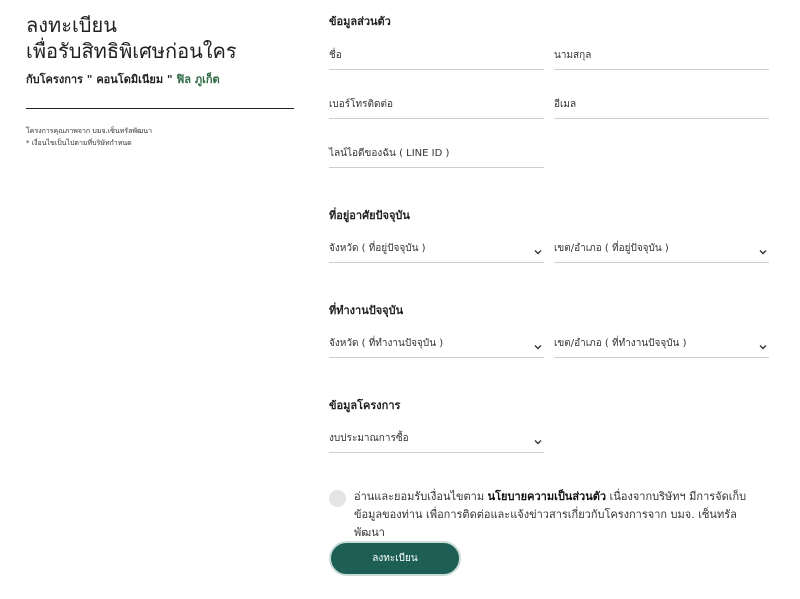  What do you see at coordinates (436, 58) in the screenshot?
I see `first-name-field: ชื่อ` at bounding box center [436, 58].